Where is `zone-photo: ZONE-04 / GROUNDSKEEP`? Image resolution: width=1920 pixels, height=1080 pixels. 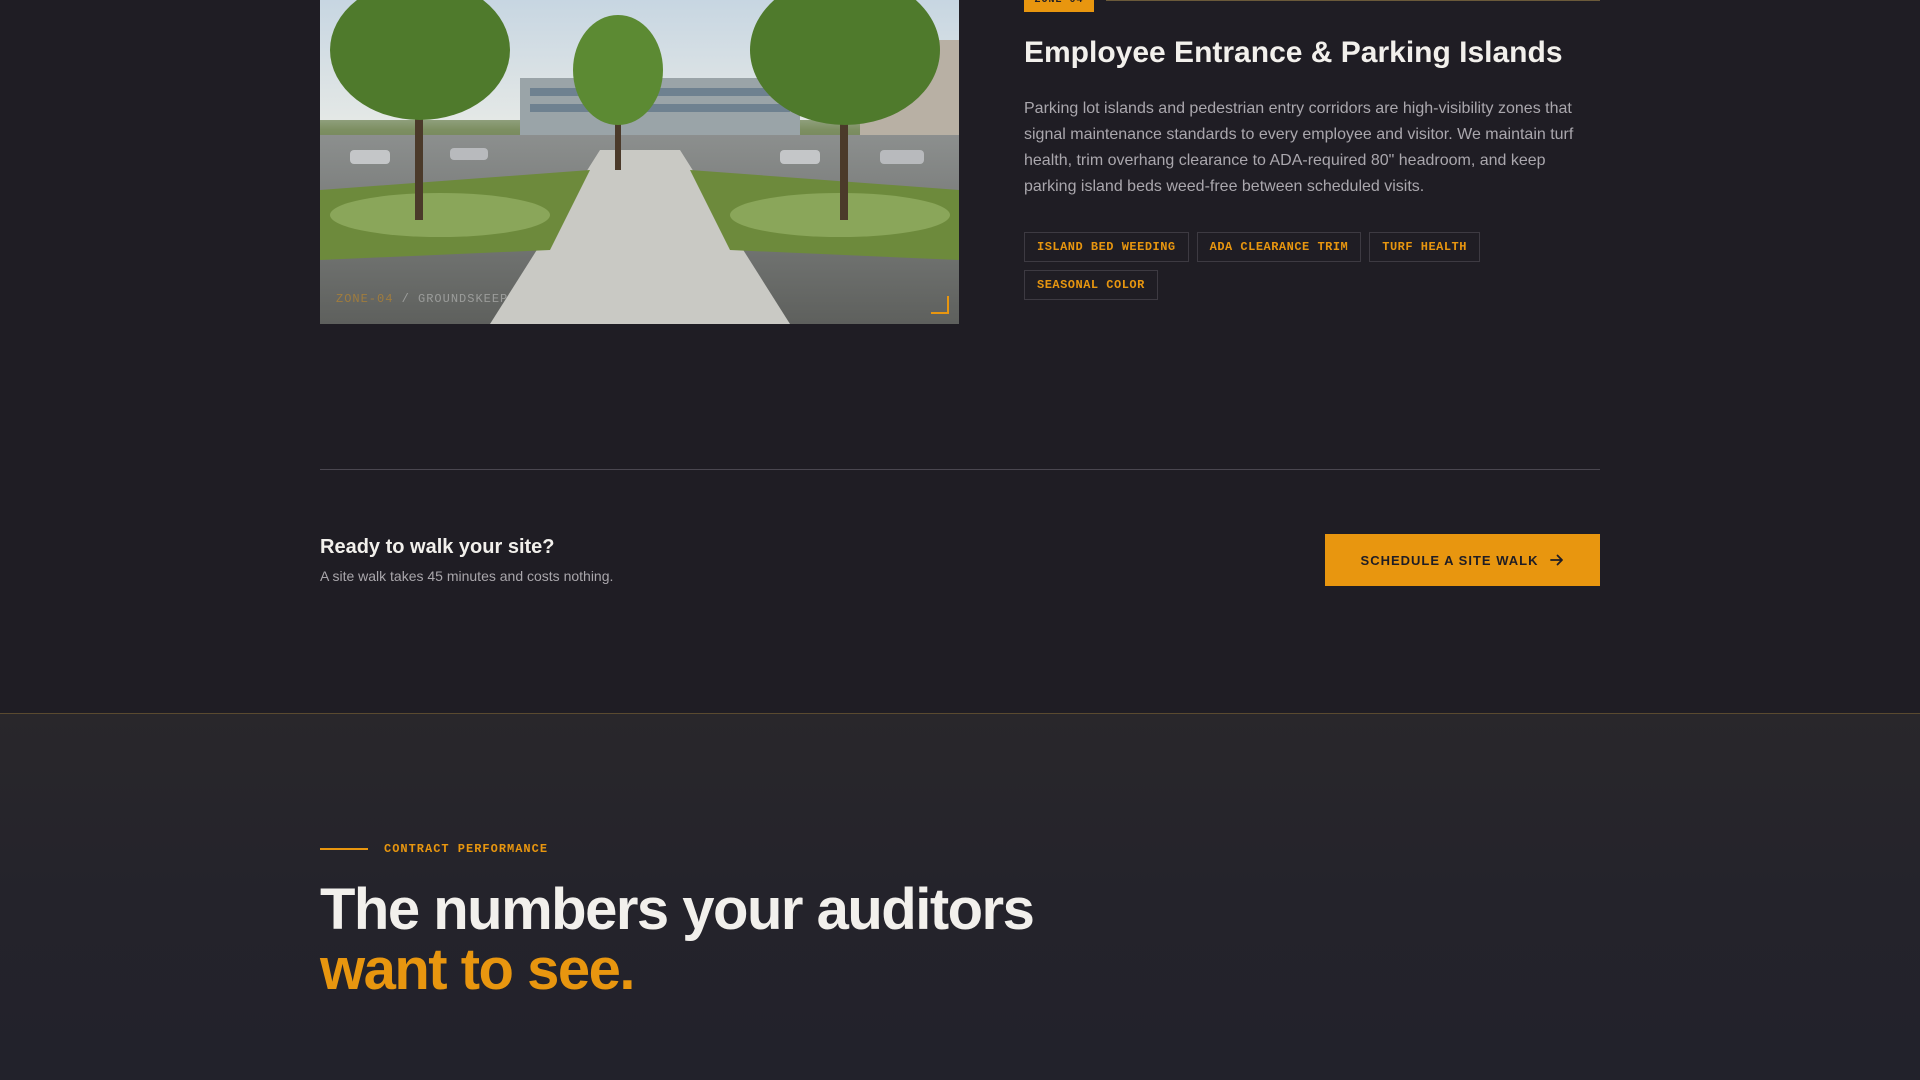
zone-photo: ZONE-04 / GROUNDSKEEP is located at coordinates (639, 162).